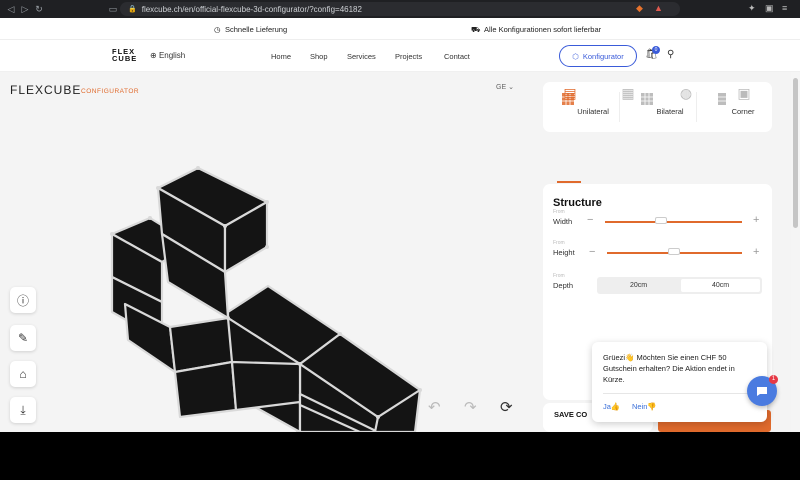 This screenshot has height=480, width=800. What do you see at coordinates (470, 407) in the screenshot?
I see `redo-icon: ↷` at bounding box center [470, 407].